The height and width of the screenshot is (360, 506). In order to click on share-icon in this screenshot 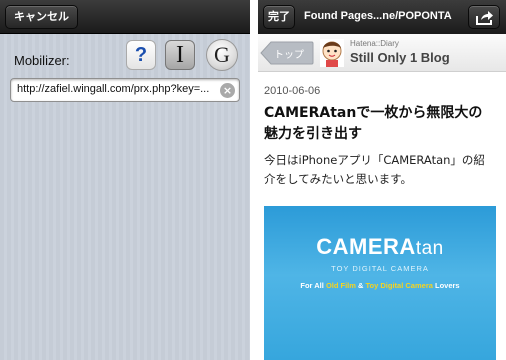, I will do `click(484, 18)`.